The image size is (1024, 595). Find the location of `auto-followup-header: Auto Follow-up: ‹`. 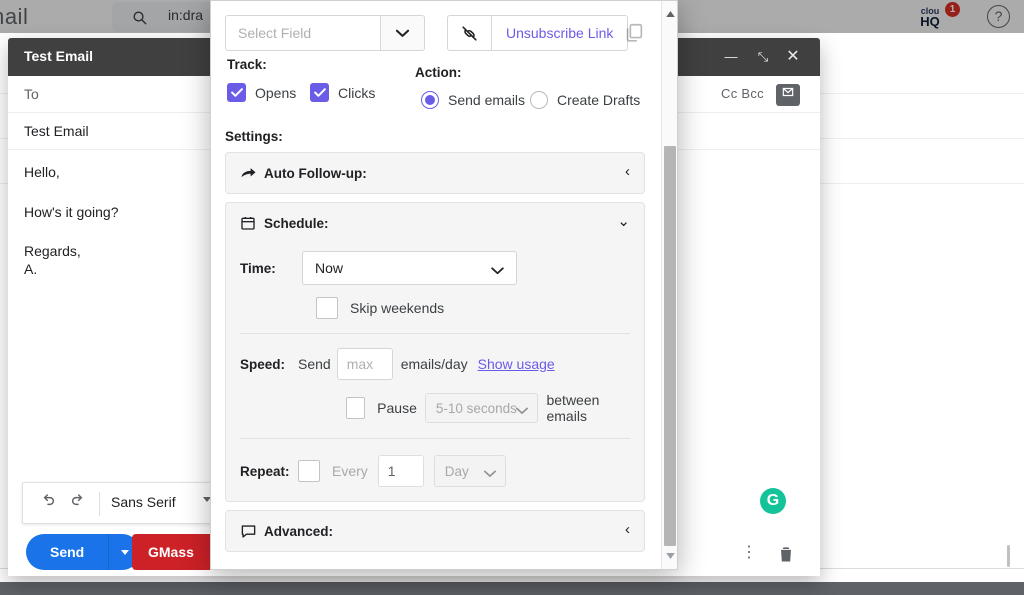

auto-followup-header: Auto Follow-up: ‹ is located at coordinates (435, 173).